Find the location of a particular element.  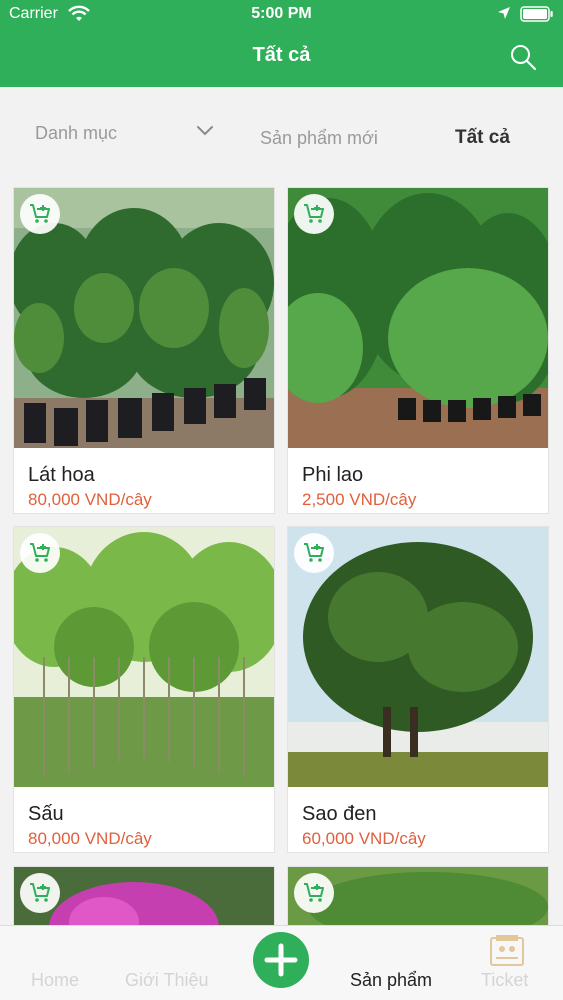

status-bar: Carrier 5:00 PM is located at coordinates (281, 15).